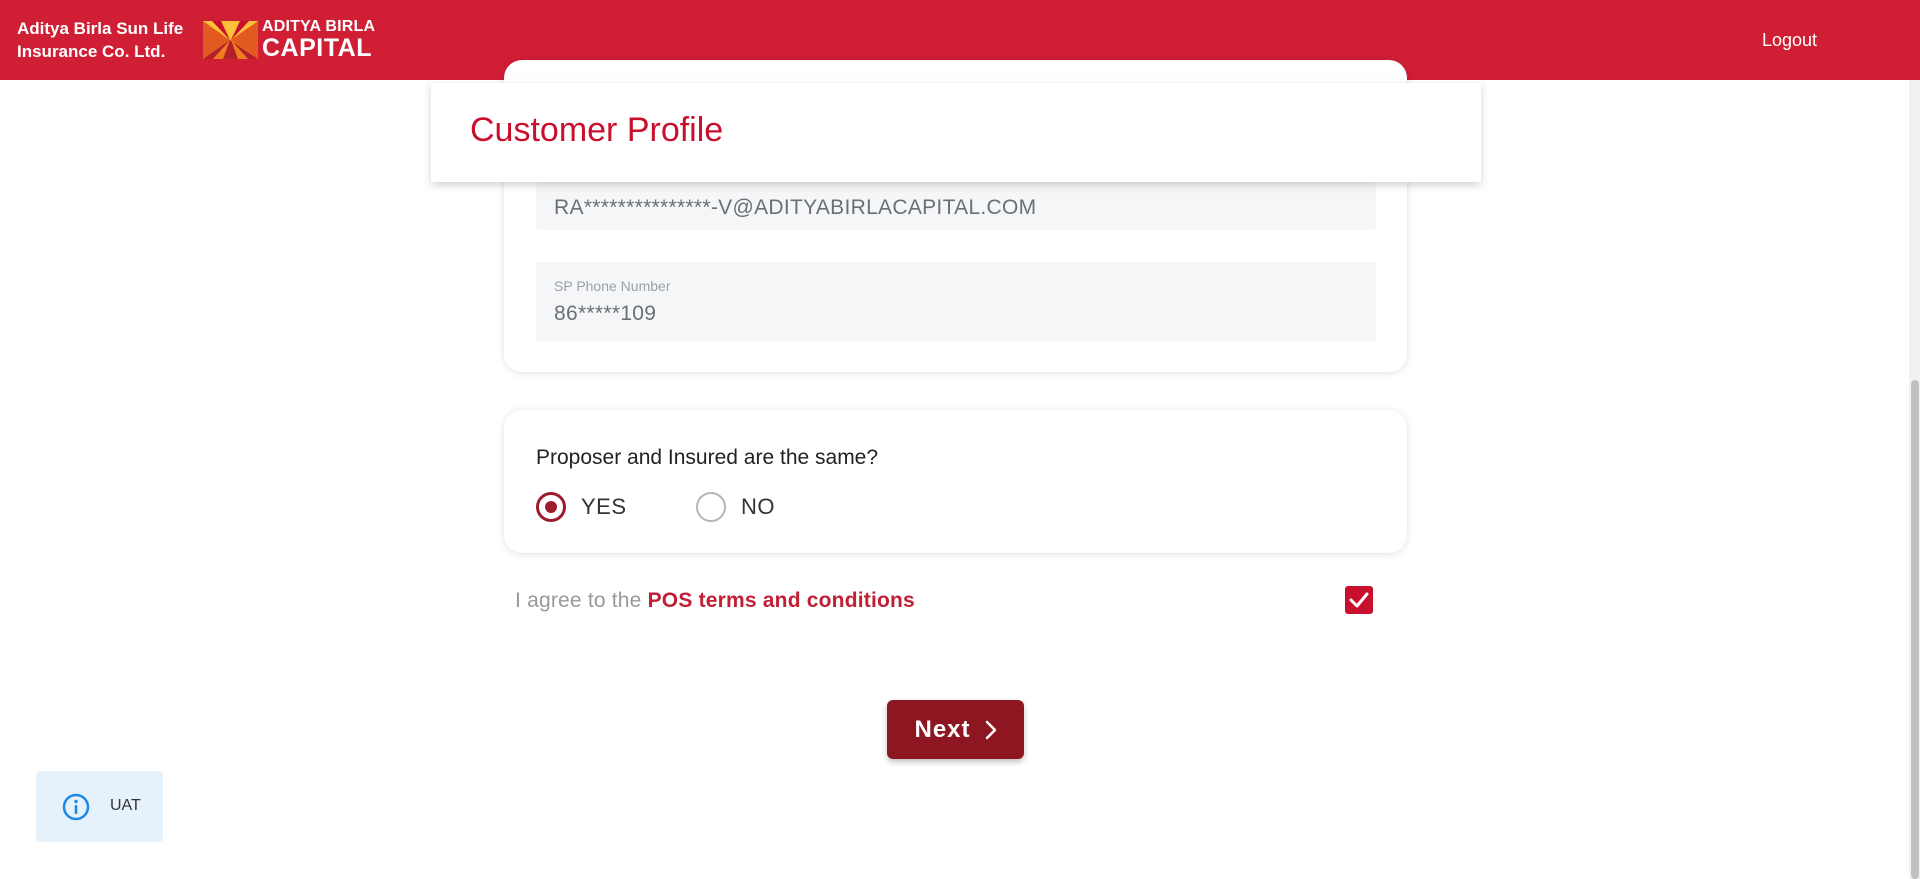 The height and width of the screenshot is (879, 1920). Describe the element at coordinates (956, 132) in the screenshot. I see `customer-profile-header: Customer Profile` at that location.